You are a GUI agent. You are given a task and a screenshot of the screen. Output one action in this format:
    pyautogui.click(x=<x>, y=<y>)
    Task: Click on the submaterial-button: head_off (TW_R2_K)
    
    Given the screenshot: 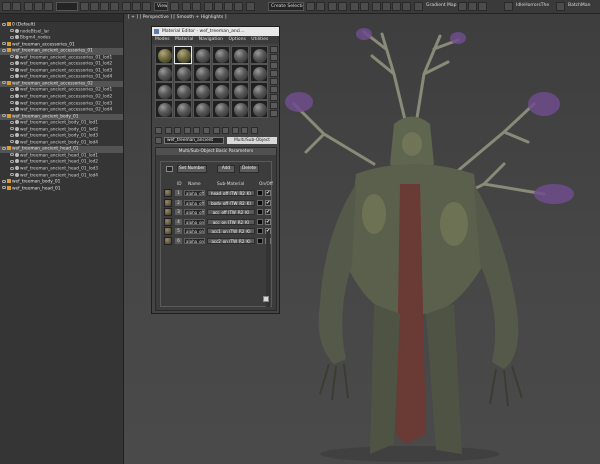 What is the action you would take?
    pyautogui.click(x=231, y=193)
    